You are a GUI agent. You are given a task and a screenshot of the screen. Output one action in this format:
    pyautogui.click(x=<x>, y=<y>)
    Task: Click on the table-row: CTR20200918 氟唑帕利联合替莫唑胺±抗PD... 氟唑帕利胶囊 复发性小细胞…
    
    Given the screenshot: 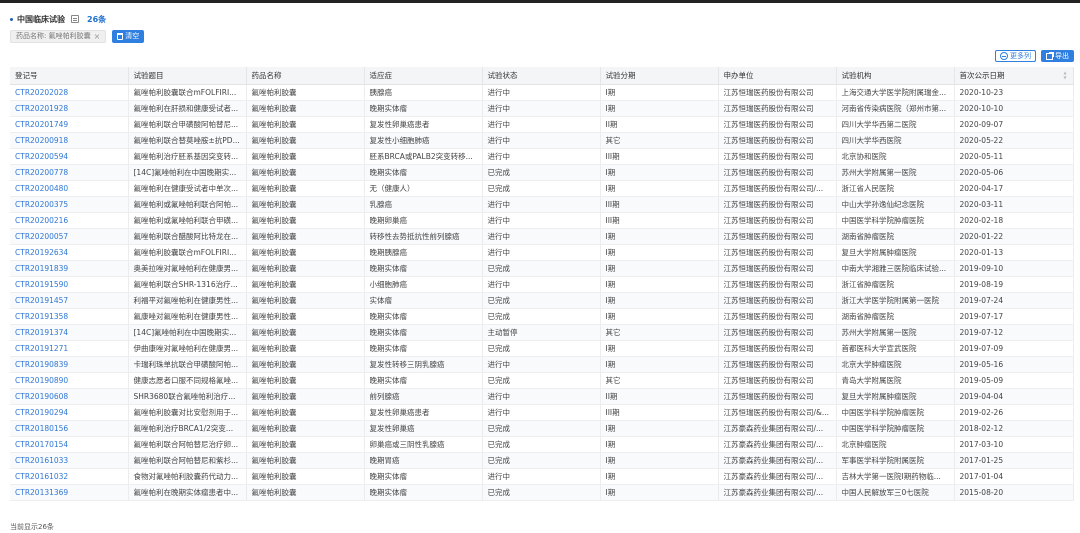 What is the action you would take?
    pyautogui.click(x=542, y=140)
    